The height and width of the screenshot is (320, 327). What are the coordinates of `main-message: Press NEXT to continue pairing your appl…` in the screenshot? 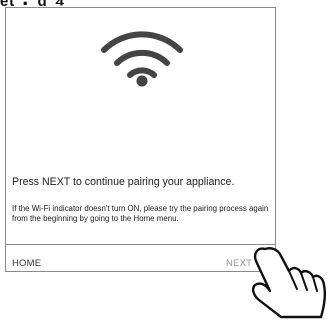 It's located at (123, 182).